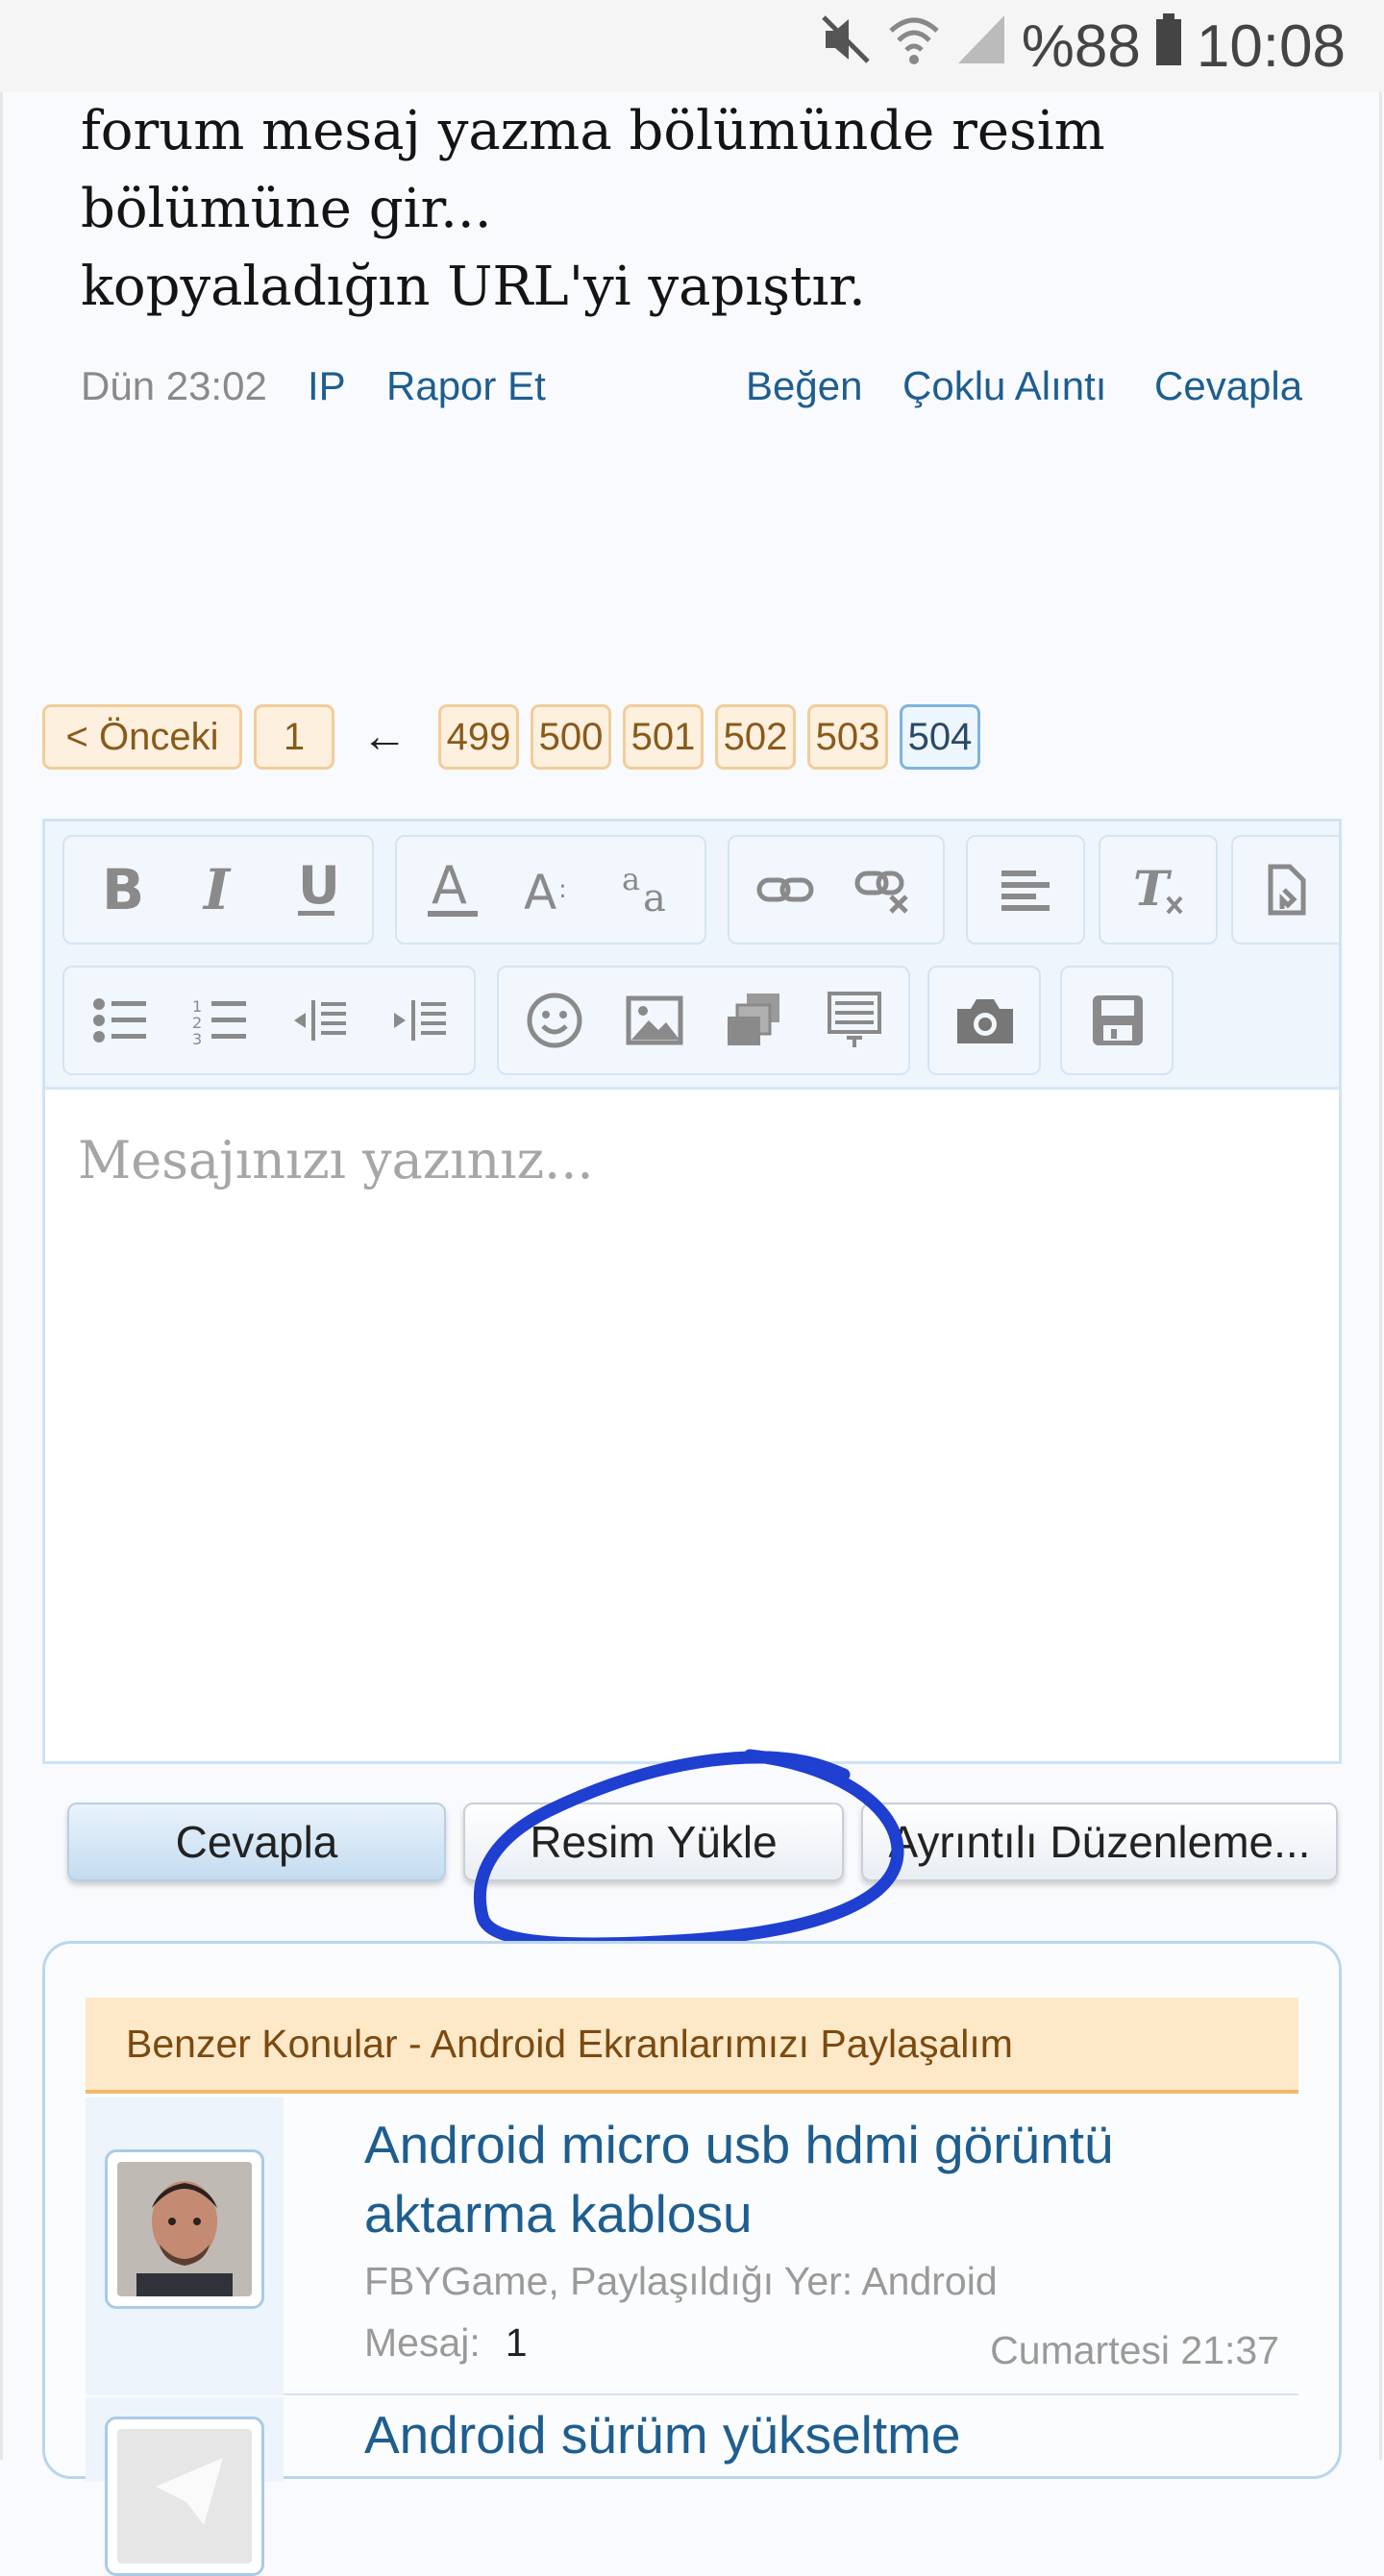 This screenshot has width=1384, height=2576. Describe the element at coordinates (1168, 46) in the screenshot. I see `battery-icon` at that location.